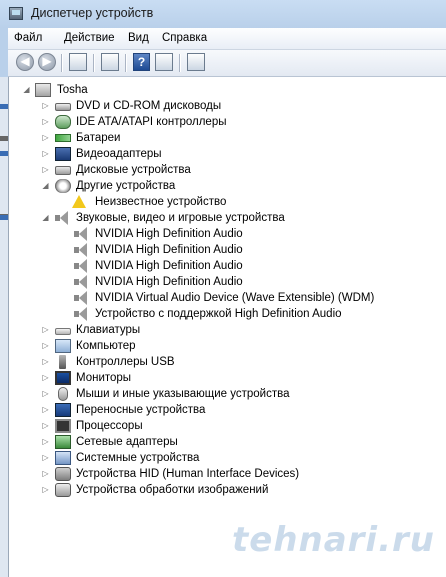 This screenshot has width=446, height=577. I want to click on tree-device: Неизвестное устройство, so click(227, 202).